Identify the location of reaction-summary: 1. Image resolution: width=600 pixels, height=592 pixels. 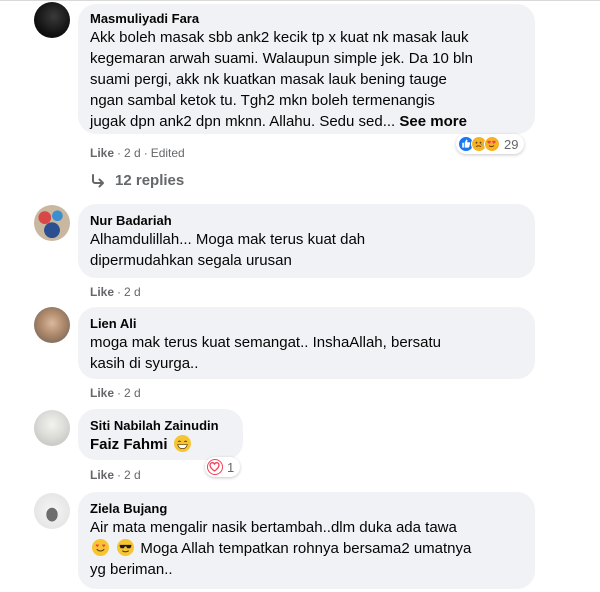
(223, 467).